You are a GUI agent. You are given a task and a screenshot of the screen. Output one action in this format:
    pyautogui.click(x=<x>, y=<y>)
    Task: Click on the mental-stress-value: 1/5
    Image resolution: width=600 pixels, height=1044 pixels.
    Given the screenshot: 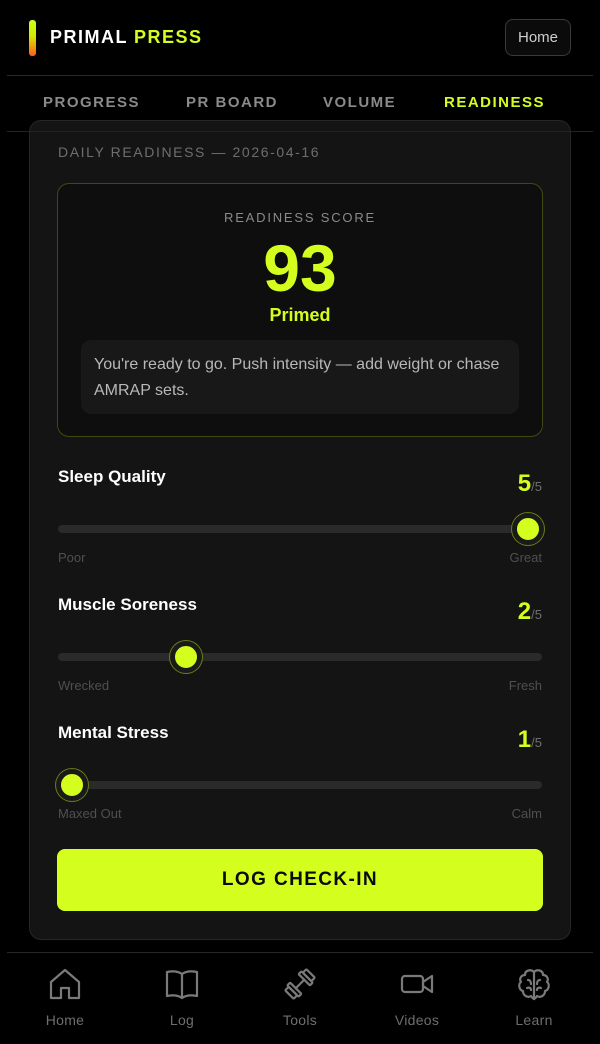 What is the action you would take?
    pyautogui.click(x=530, y=740)
    